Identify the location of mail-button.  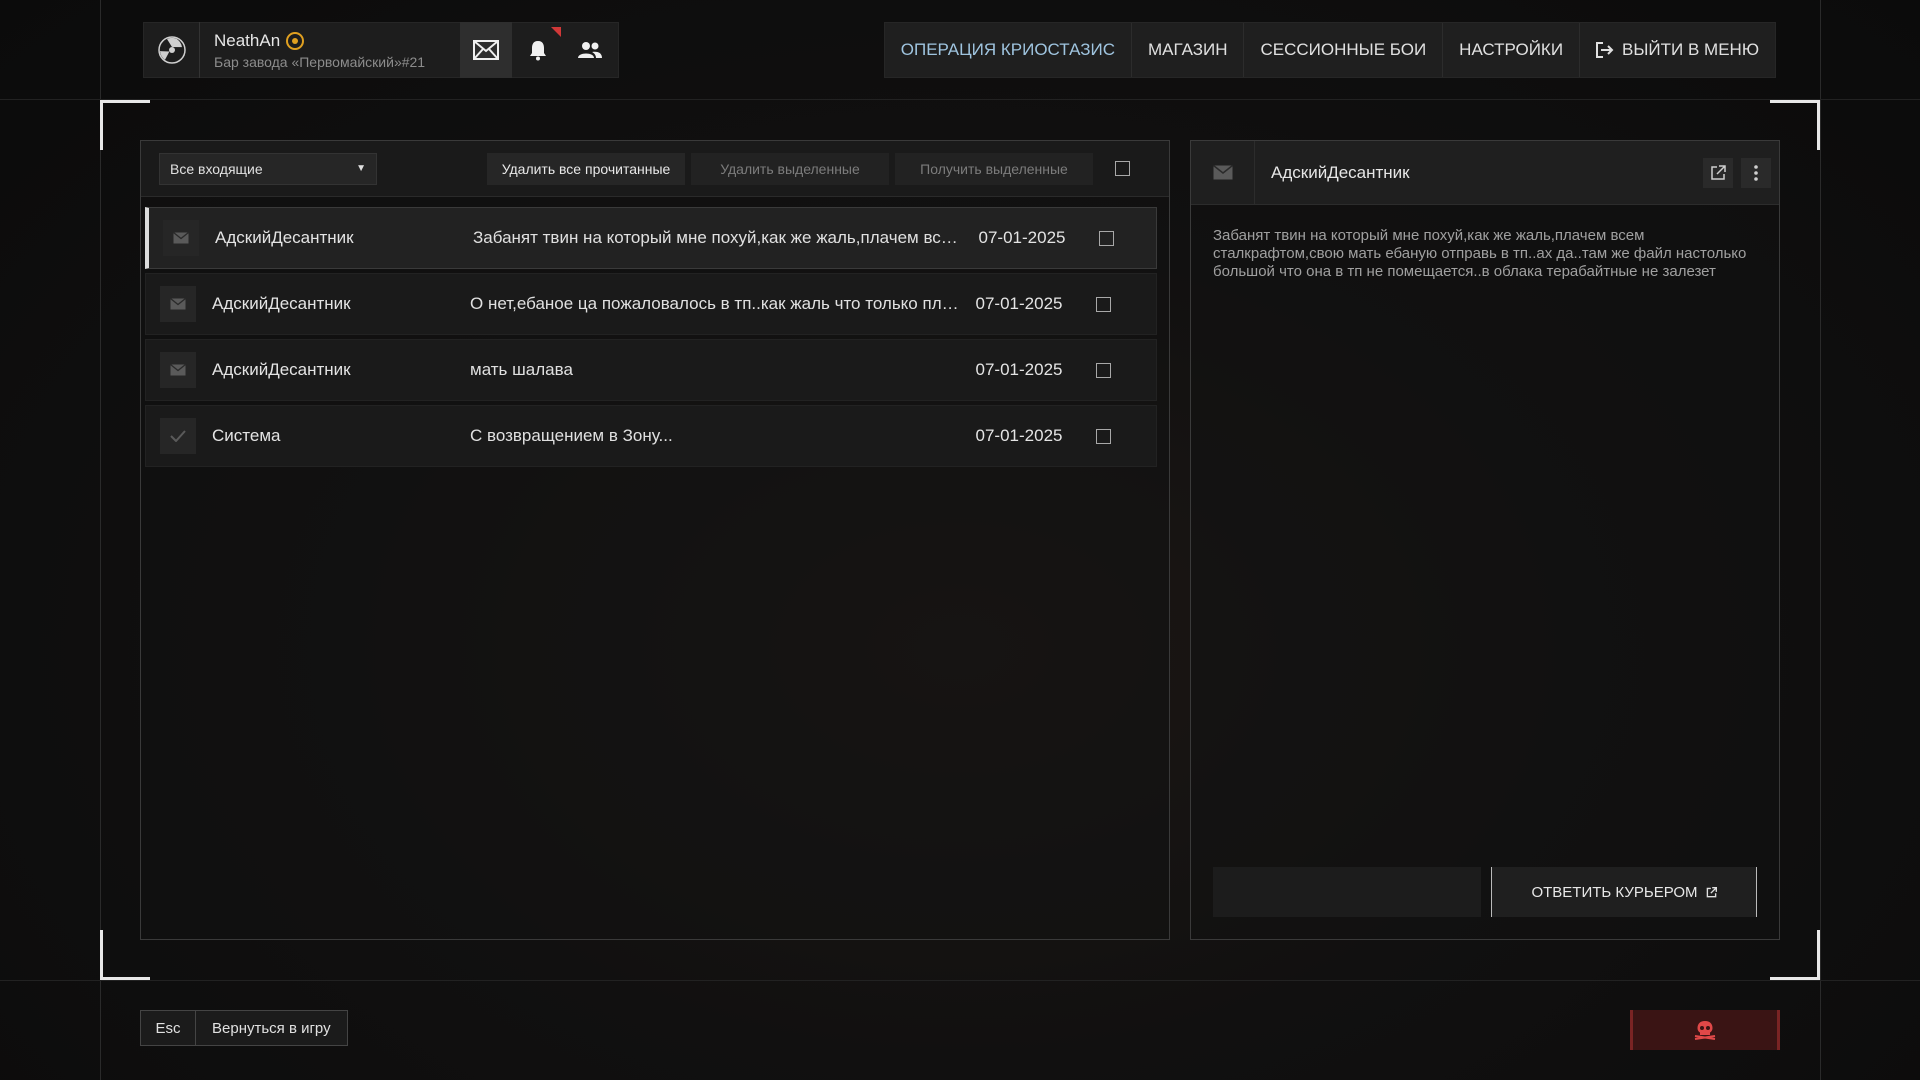
(486, 50).